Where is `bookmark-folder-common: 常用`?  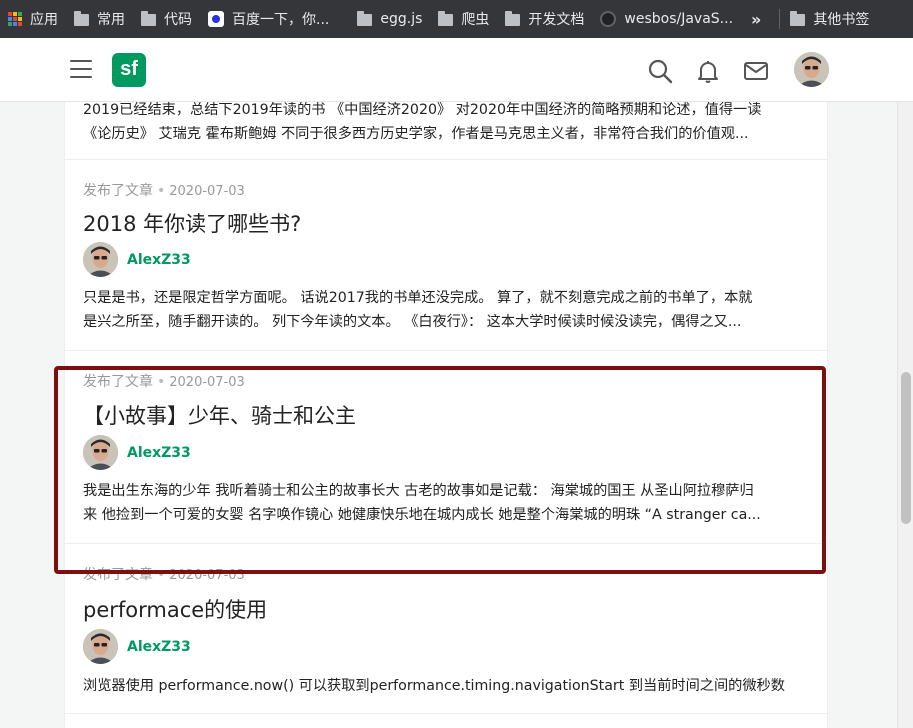 bookmark-folder-common: 常用 is located at coordinates (104, 19).